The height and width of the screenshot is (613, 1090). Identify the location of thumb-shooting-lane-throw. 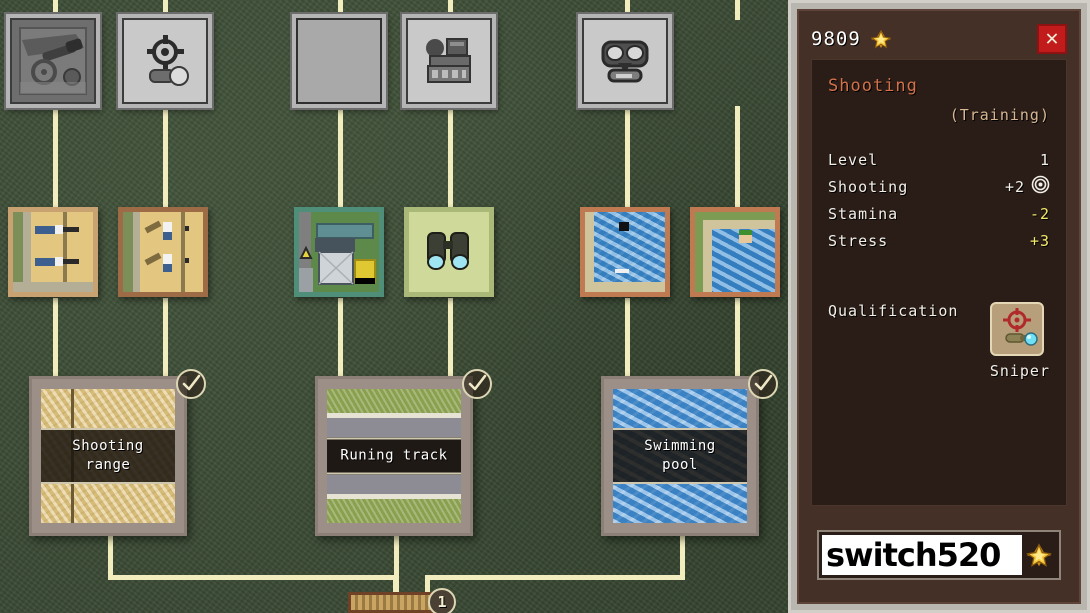
(163, 252).